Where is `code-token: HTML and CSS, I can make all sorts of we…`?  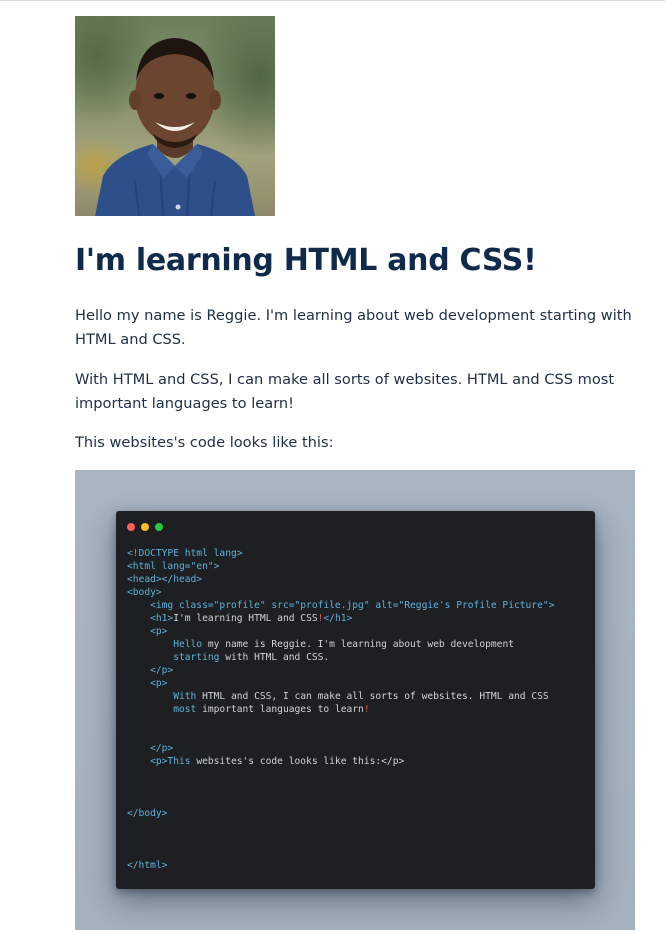 code-token: HTML and CSS, I can make all sorts of we… is located at coordinates (375, 696).